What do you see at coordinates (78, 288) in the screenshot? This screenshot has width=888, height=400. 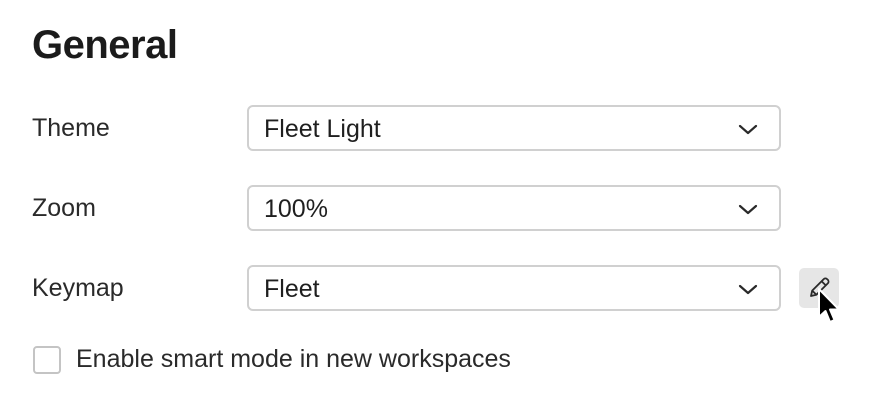 I see `keymap-label: Keymap` at bounding box center [78, 288].